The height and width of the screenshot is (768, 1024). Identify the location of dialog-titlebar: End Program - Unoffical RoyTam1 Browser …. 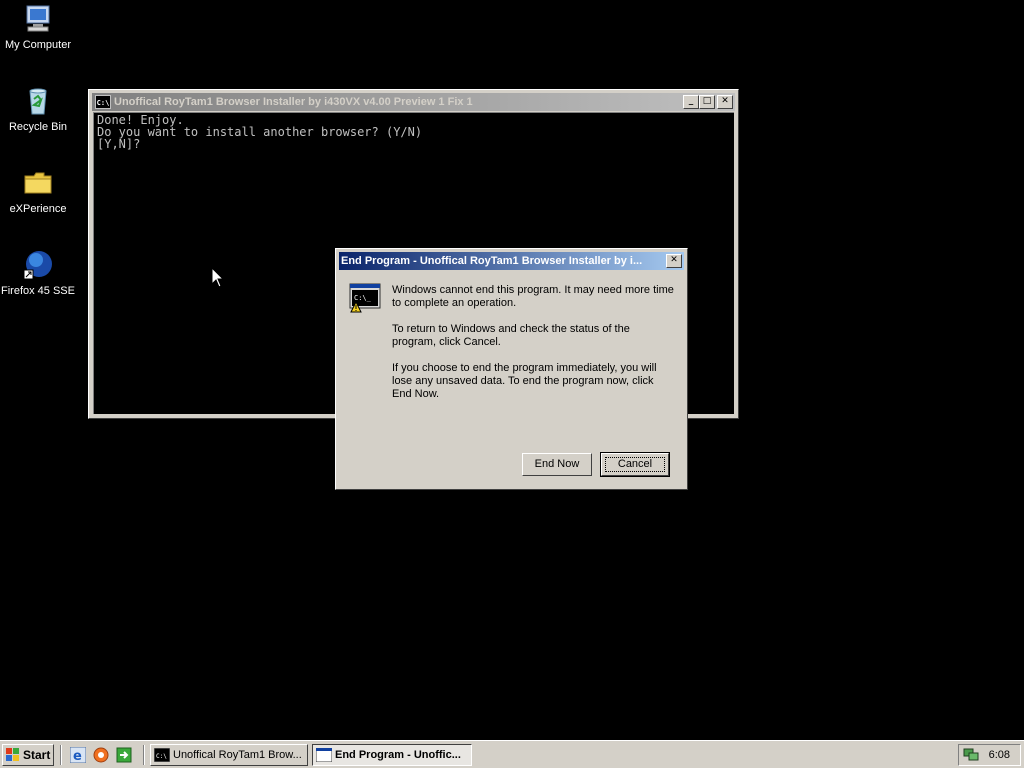
(511, 261).